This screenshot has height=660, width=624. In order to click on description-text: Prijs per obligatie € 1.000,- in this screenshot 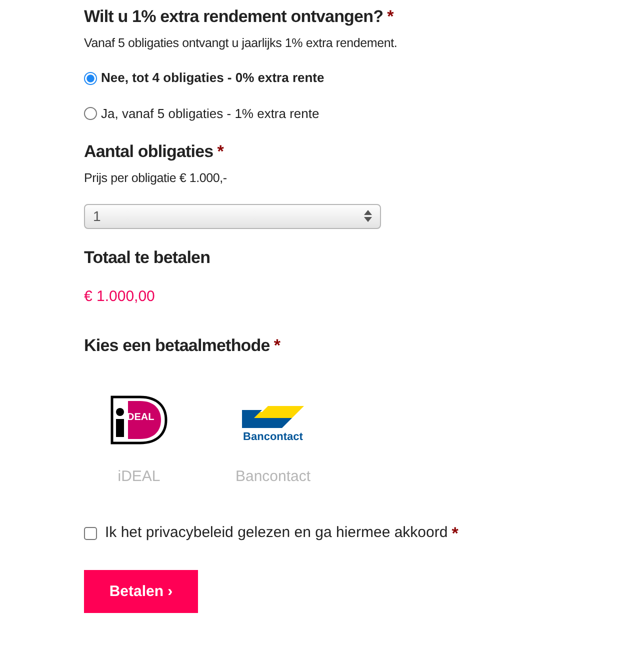, I will do `click(156, 178)`.